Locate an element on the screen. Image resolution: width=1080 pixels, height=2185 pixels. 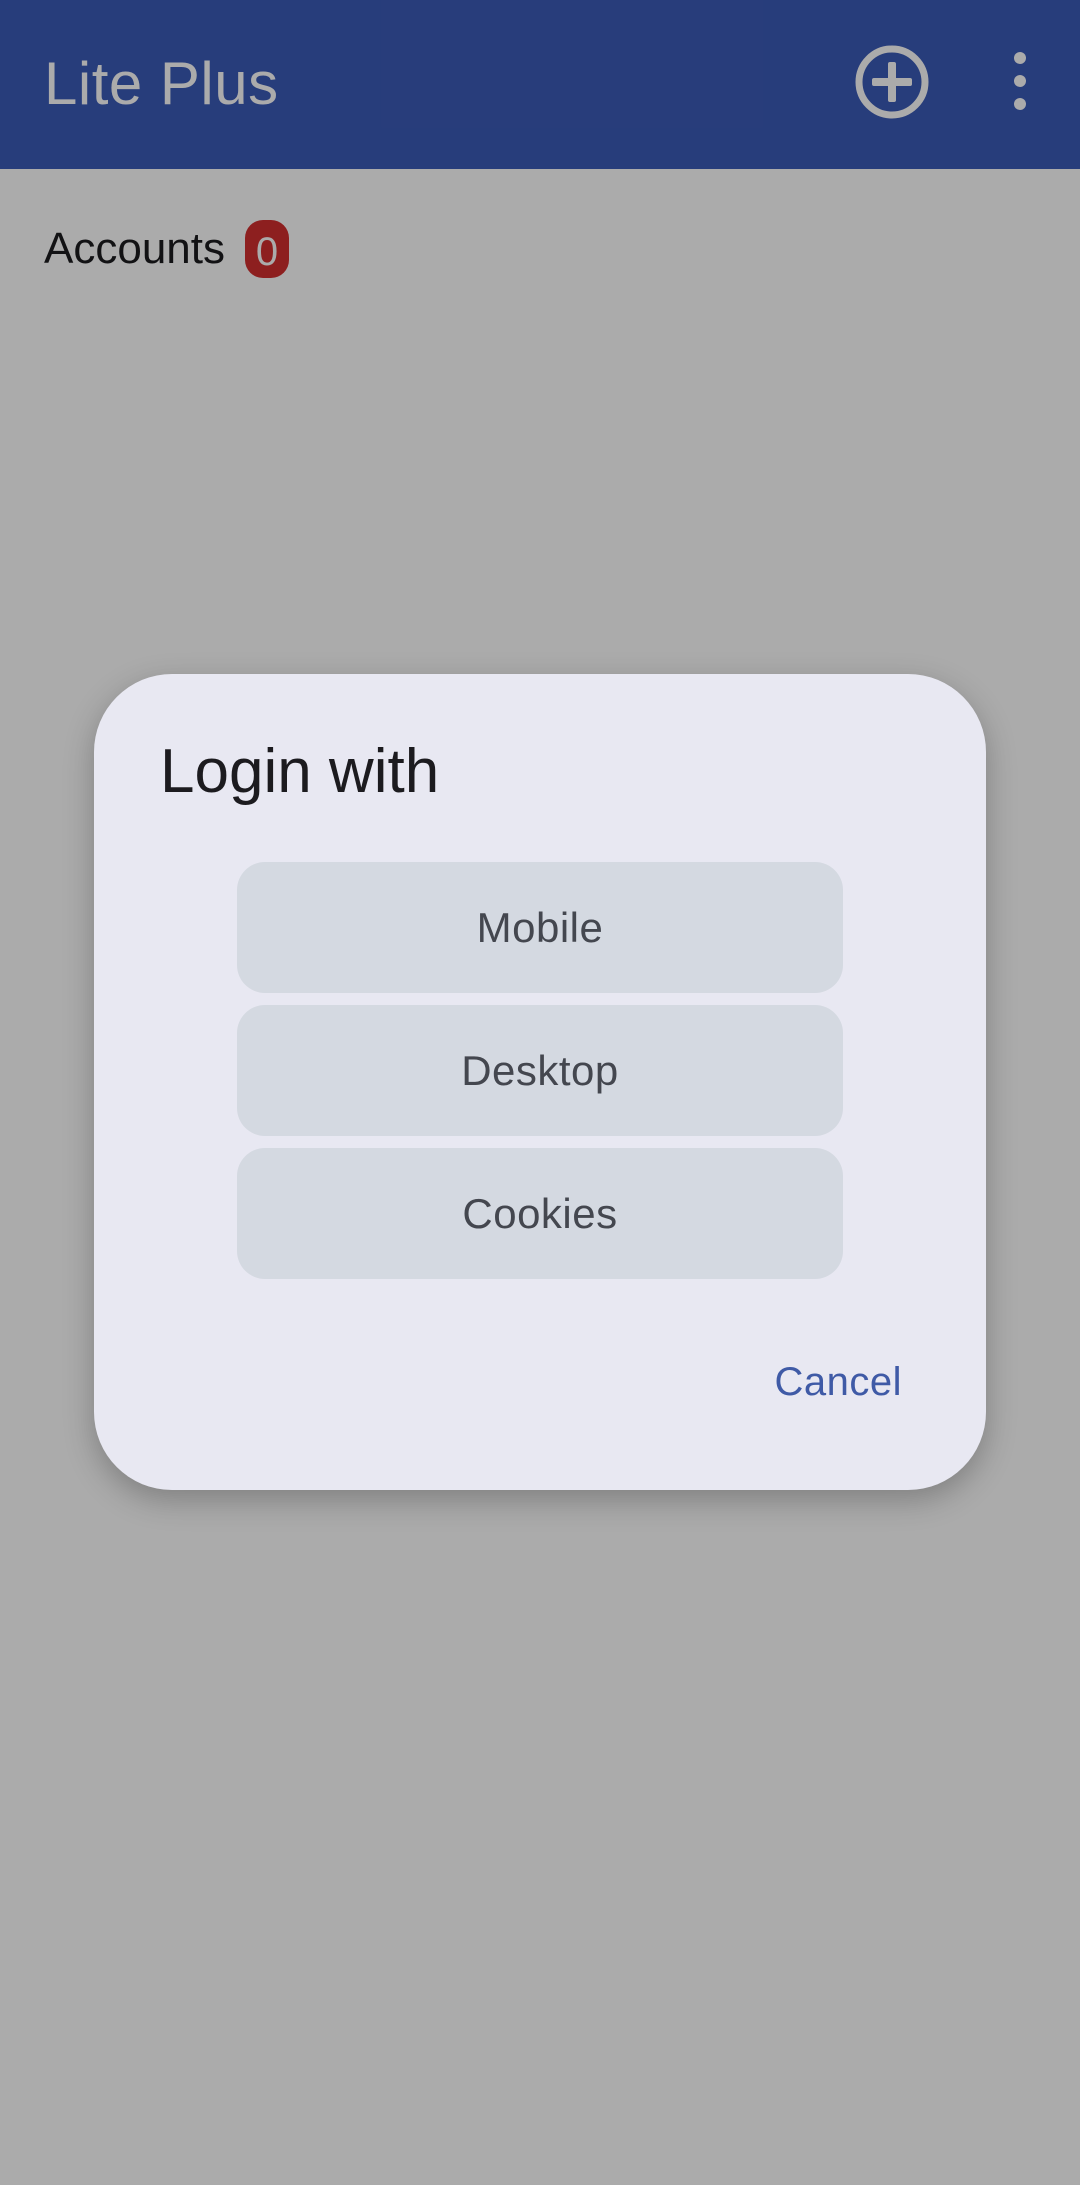
login-desktop-button: Desktop is located at coordinates (540, 1070).